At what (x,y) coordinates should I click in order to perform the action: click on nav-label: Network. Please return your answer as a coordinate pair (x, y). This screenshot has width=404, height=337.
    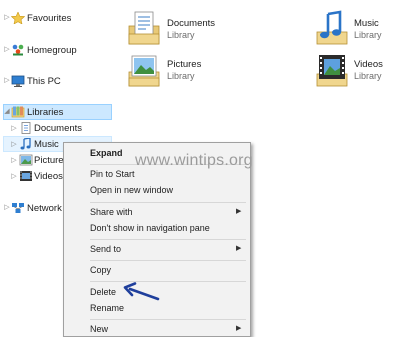
    Looking at the image, I should click on (44, 208).